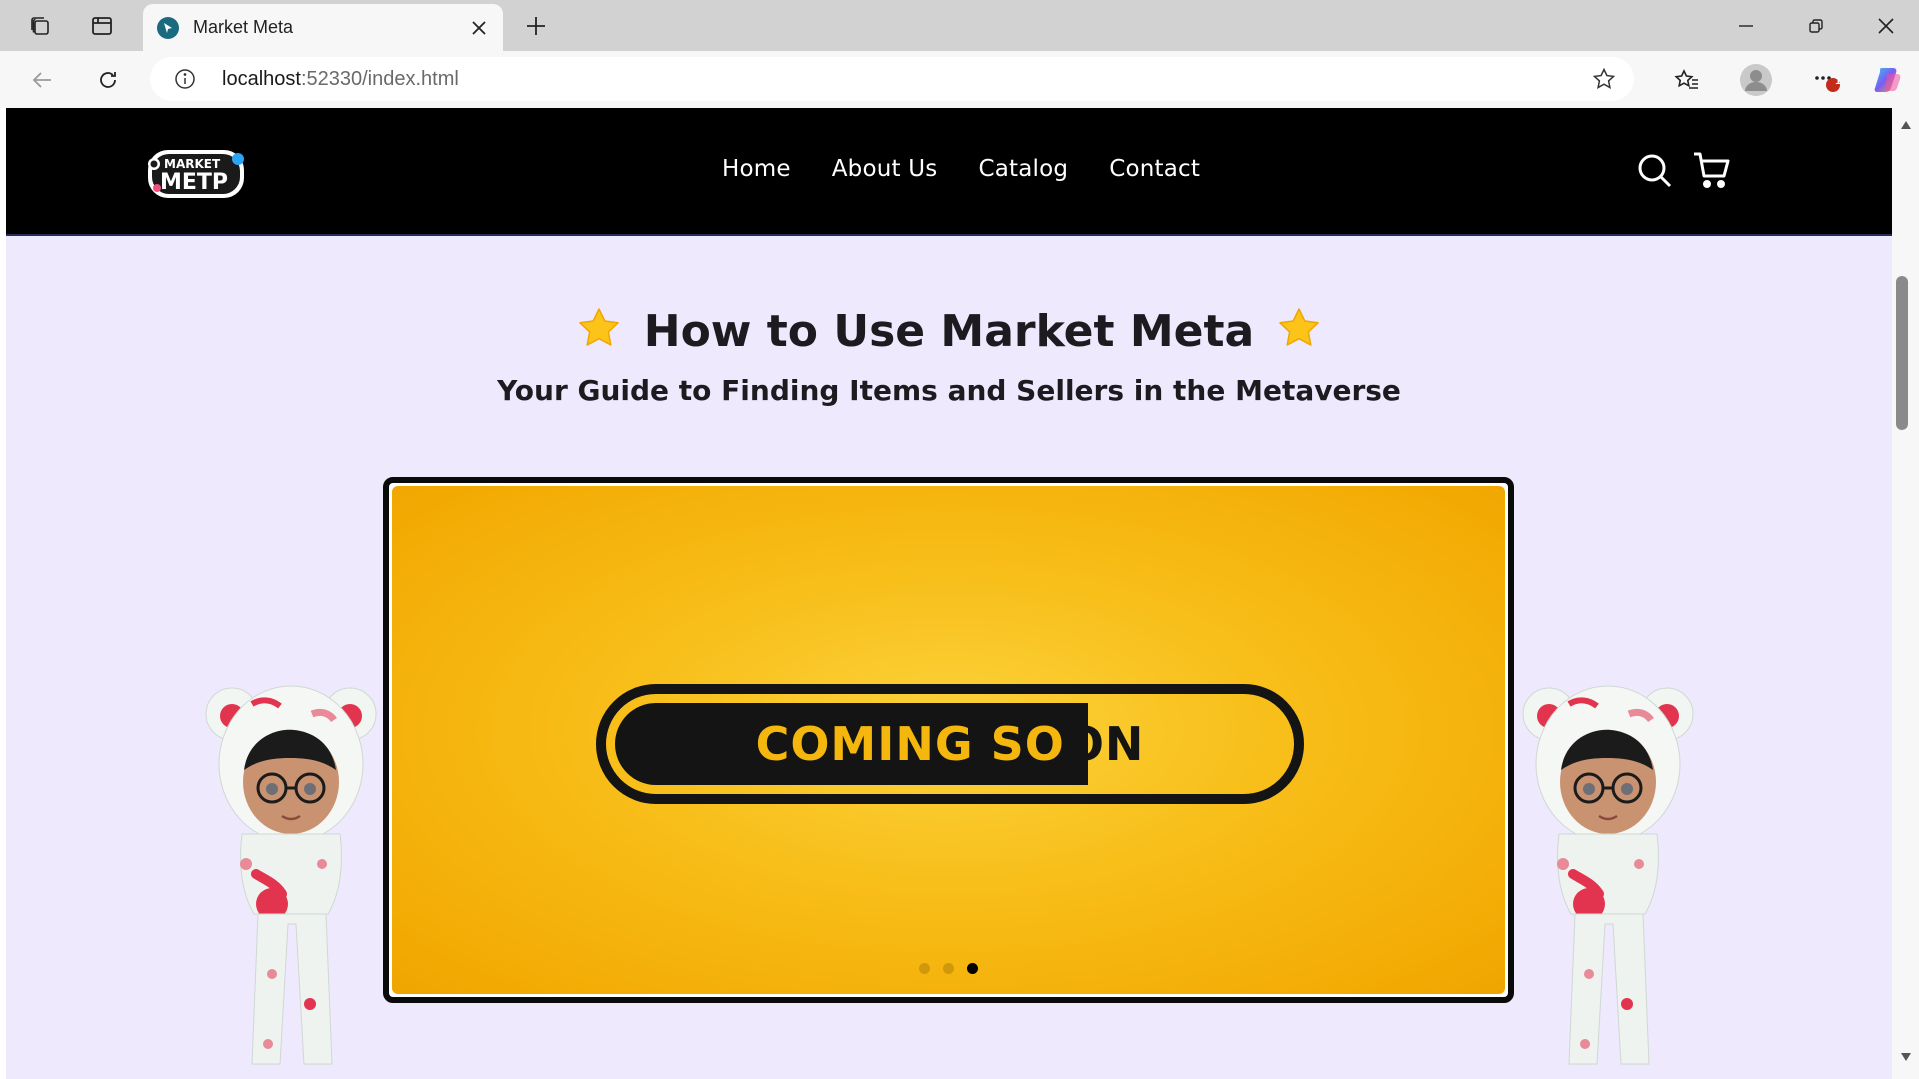  Describe the element at coordinates (42, 79) in the screenshot. I see `back-icon` at that location.